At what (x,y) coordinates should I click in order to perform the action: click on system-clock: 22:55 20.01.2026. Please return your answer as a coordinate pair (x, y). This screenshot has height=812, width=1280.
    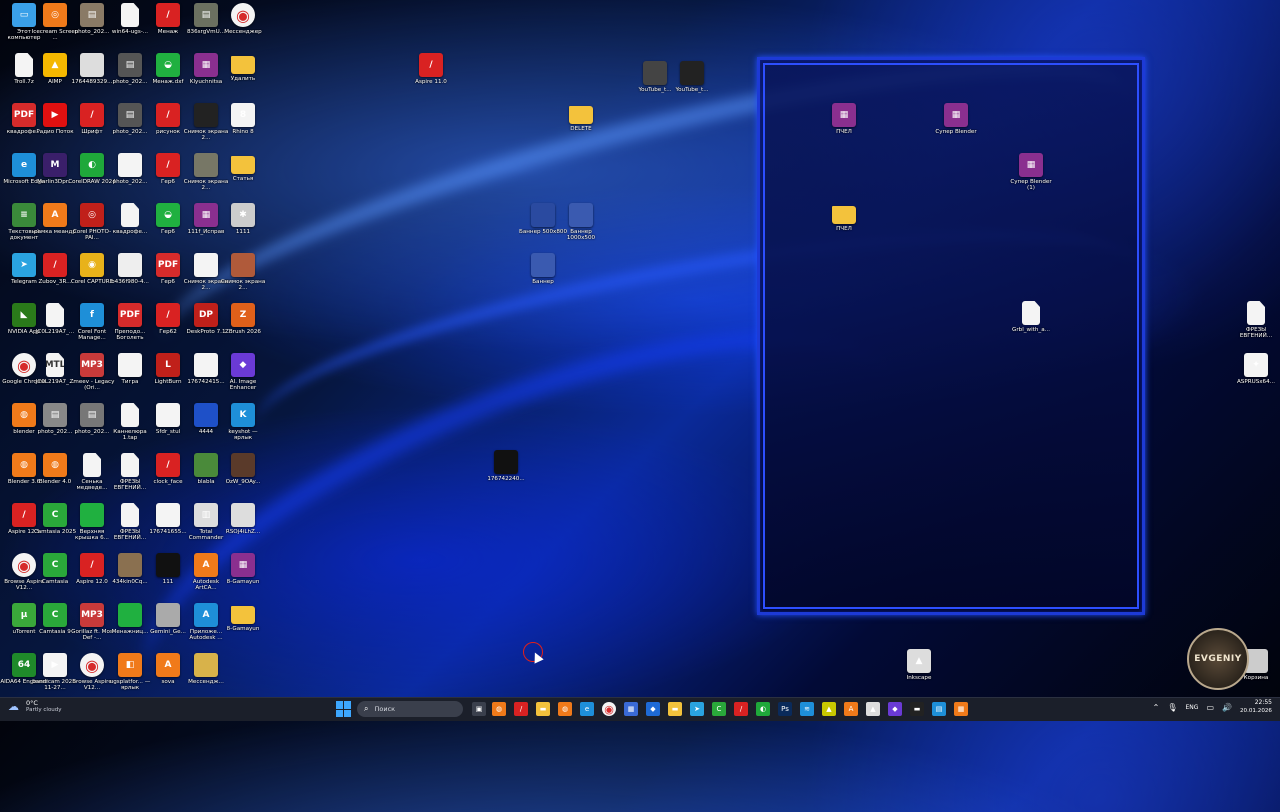
    Looking at the image, I should click on (1256, 707).